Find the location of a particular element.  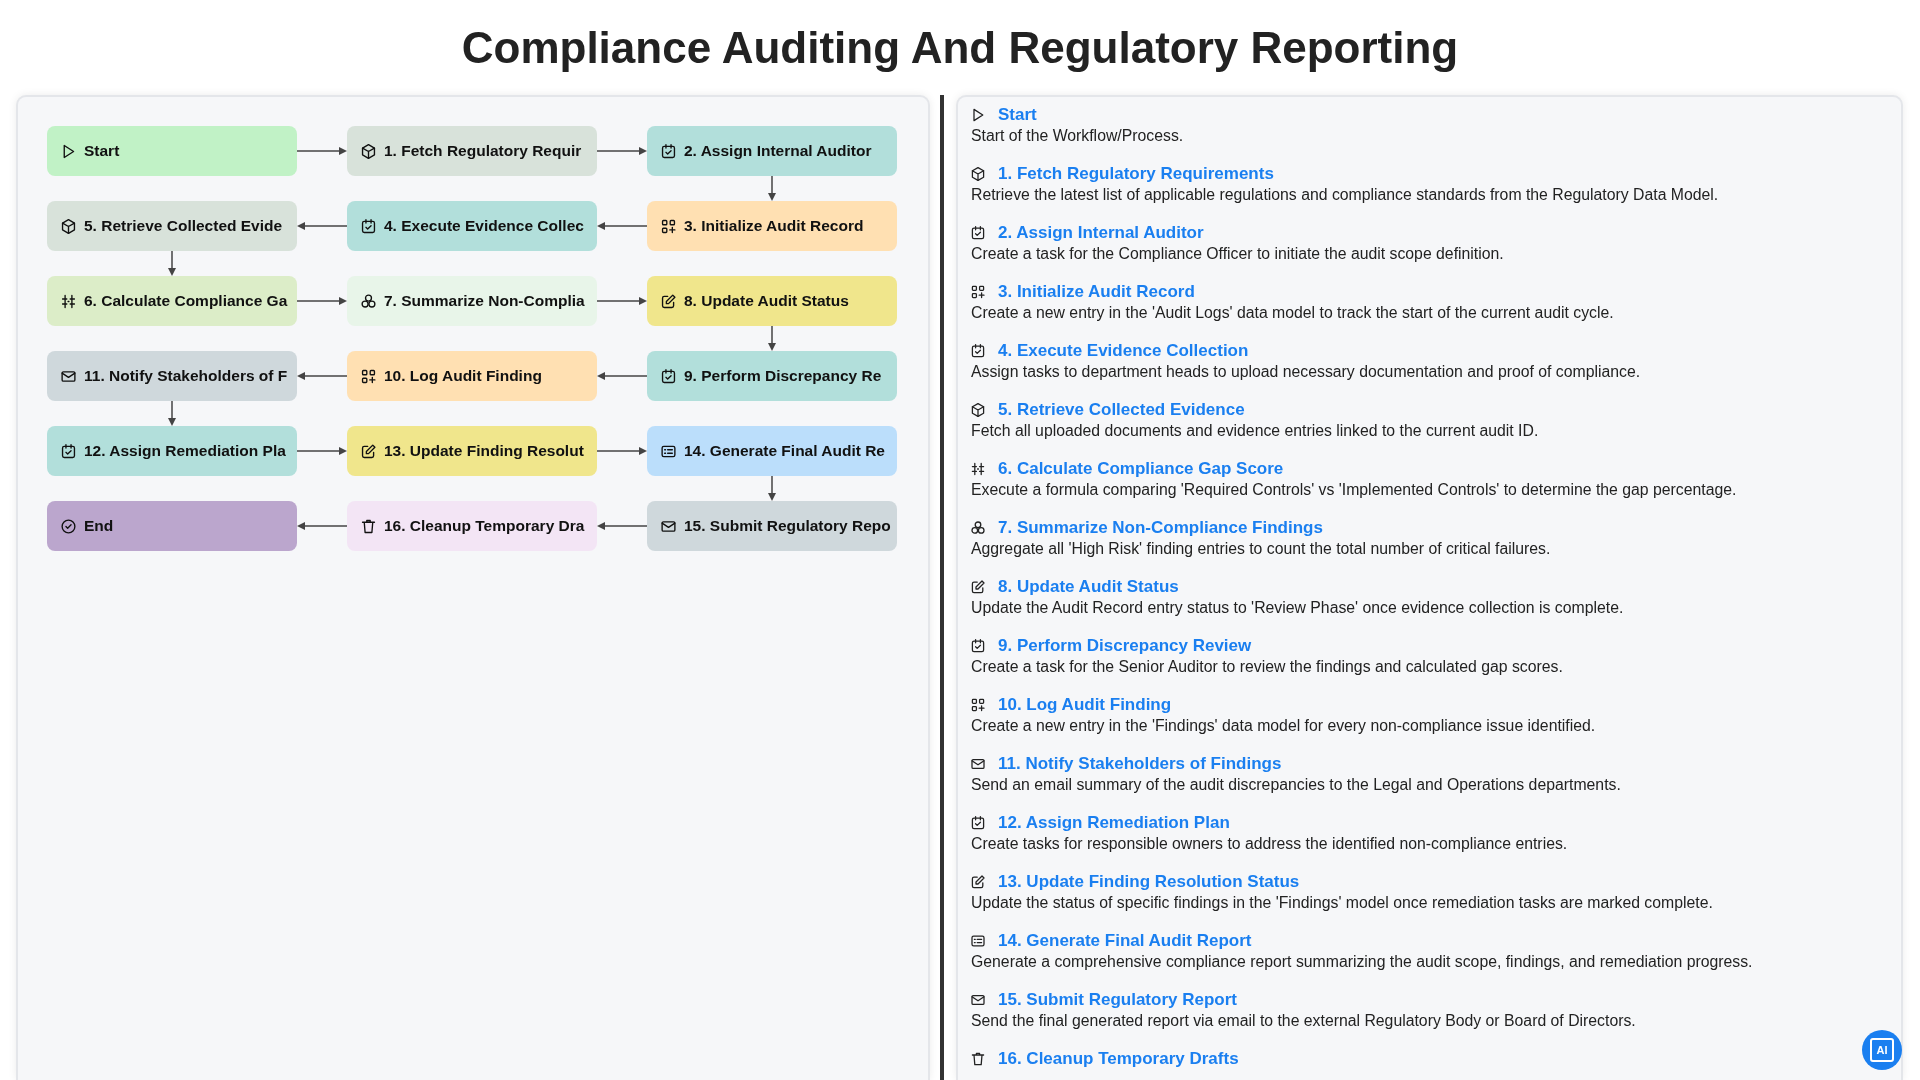

step-title: 7. Summarize Non-Compliance Findings is located at coordinates (1160, 528).